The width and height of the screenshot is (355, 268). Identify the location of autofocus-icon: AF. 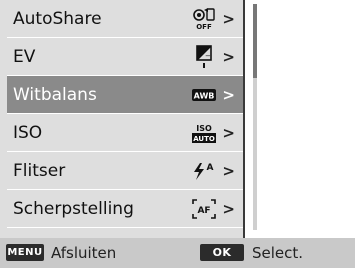
(204, 209).